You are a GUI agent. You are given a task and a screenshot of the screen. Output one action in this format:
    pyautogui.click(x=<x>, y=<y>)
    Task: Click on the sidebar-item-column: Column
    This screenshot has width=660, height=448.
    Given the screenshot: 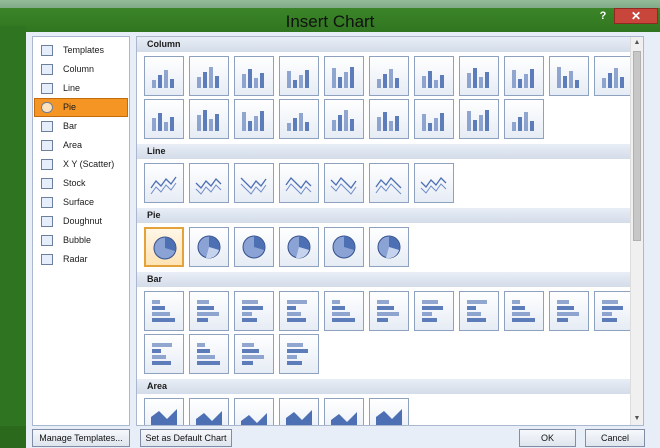 What is the action you would take?
    pyautogui.click(x=81, y=69)
    